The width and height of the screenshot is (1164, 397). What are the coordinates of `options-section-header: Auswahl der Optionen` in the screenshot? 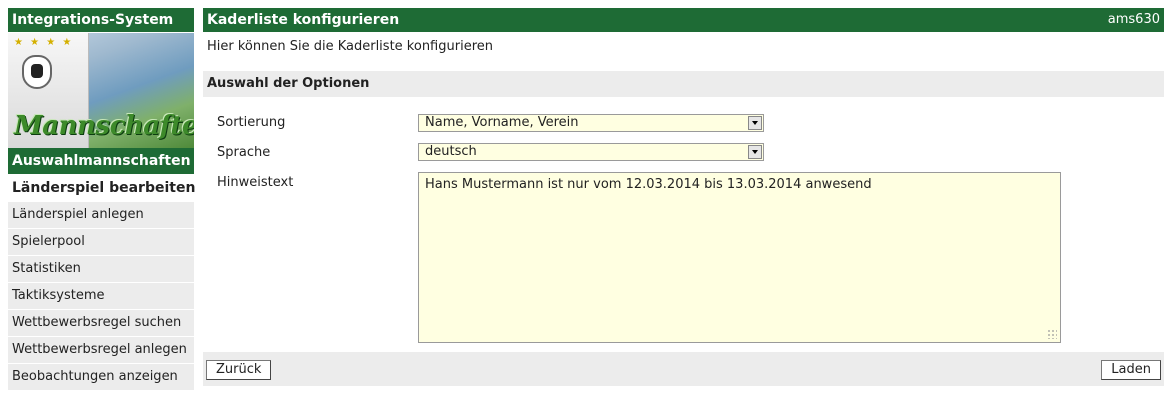 It's located at (683, 84).